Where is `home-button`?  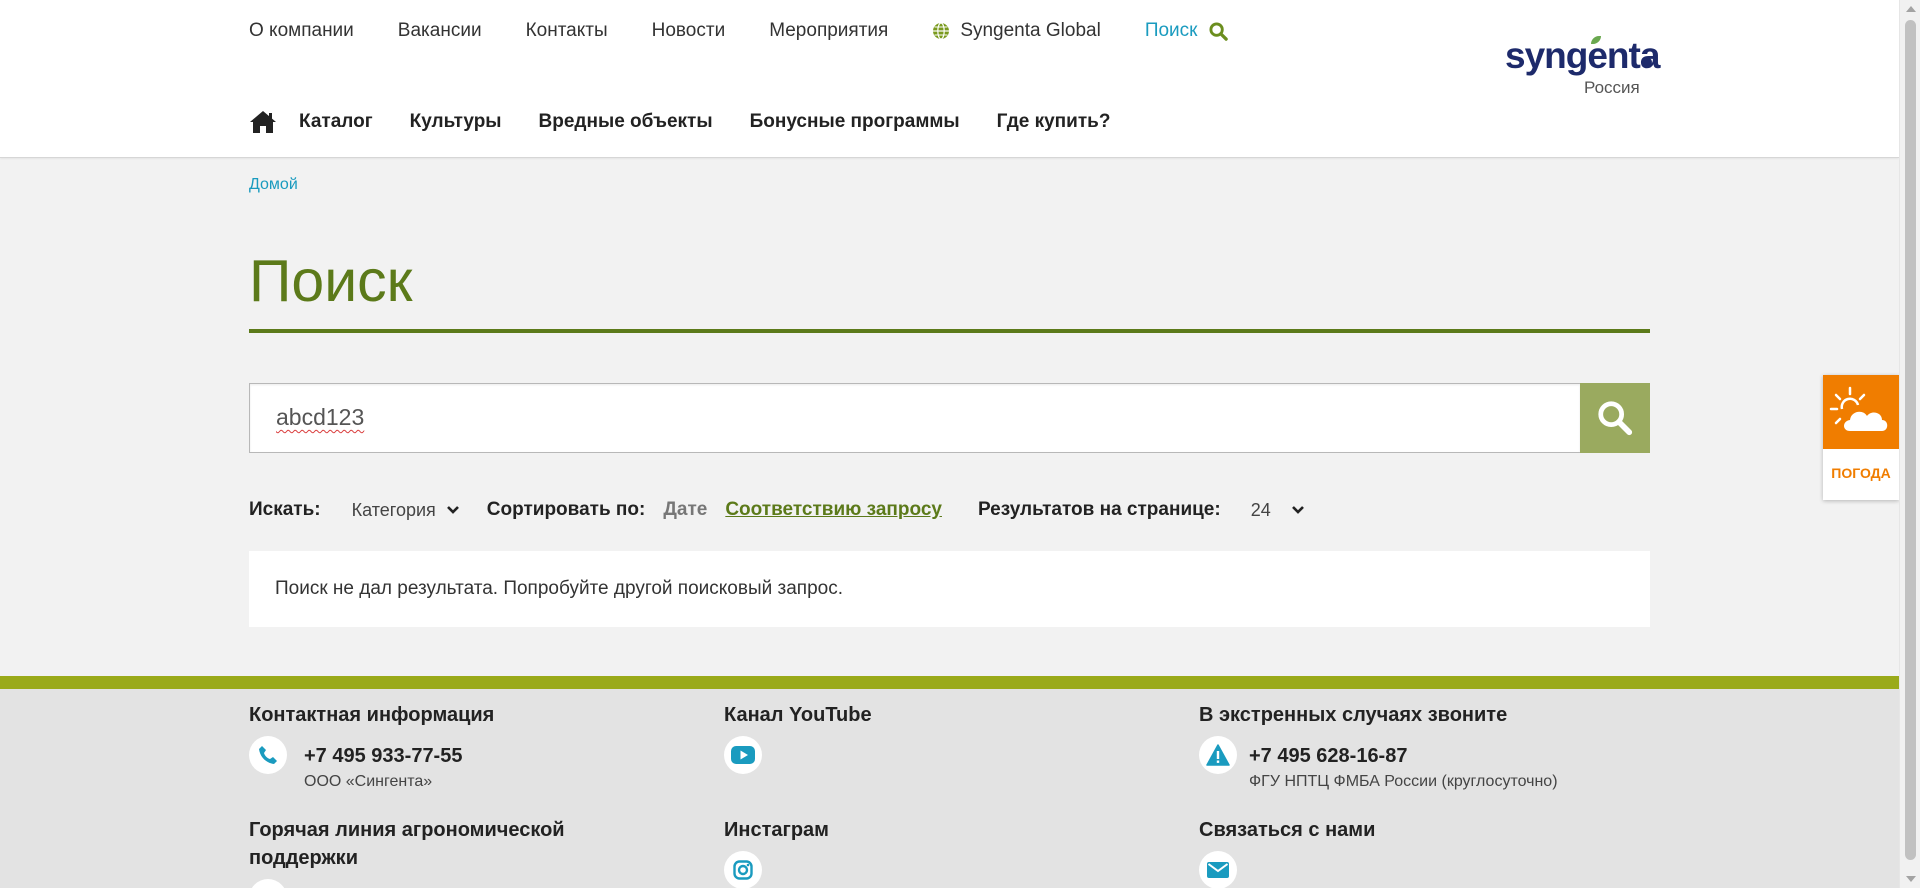 home-button is located at coordinates (263, 122).